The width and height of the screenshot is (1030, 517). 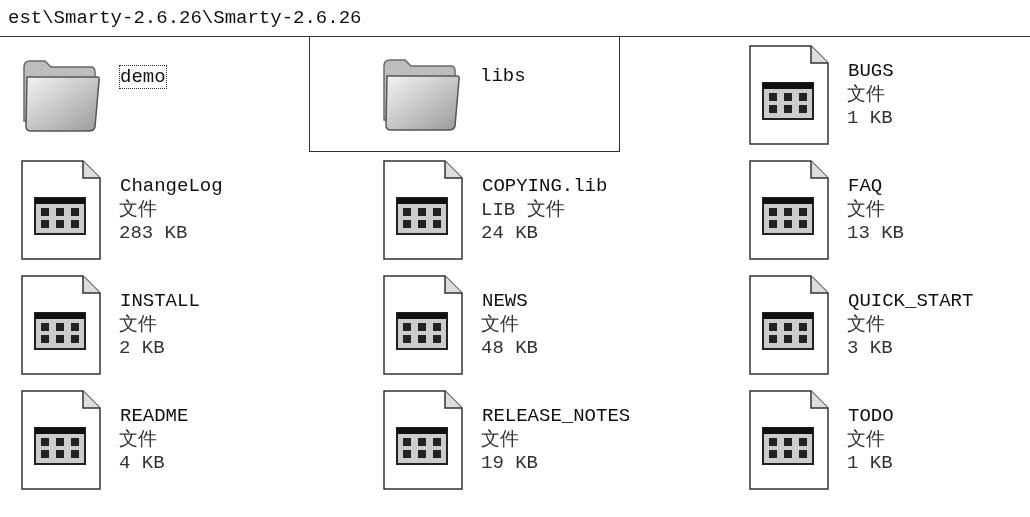 What do you see at coordinates (556, 416) in the screenshot?
I see `file-name: RELEASE_NOTES` at bounding box center [556, 416].